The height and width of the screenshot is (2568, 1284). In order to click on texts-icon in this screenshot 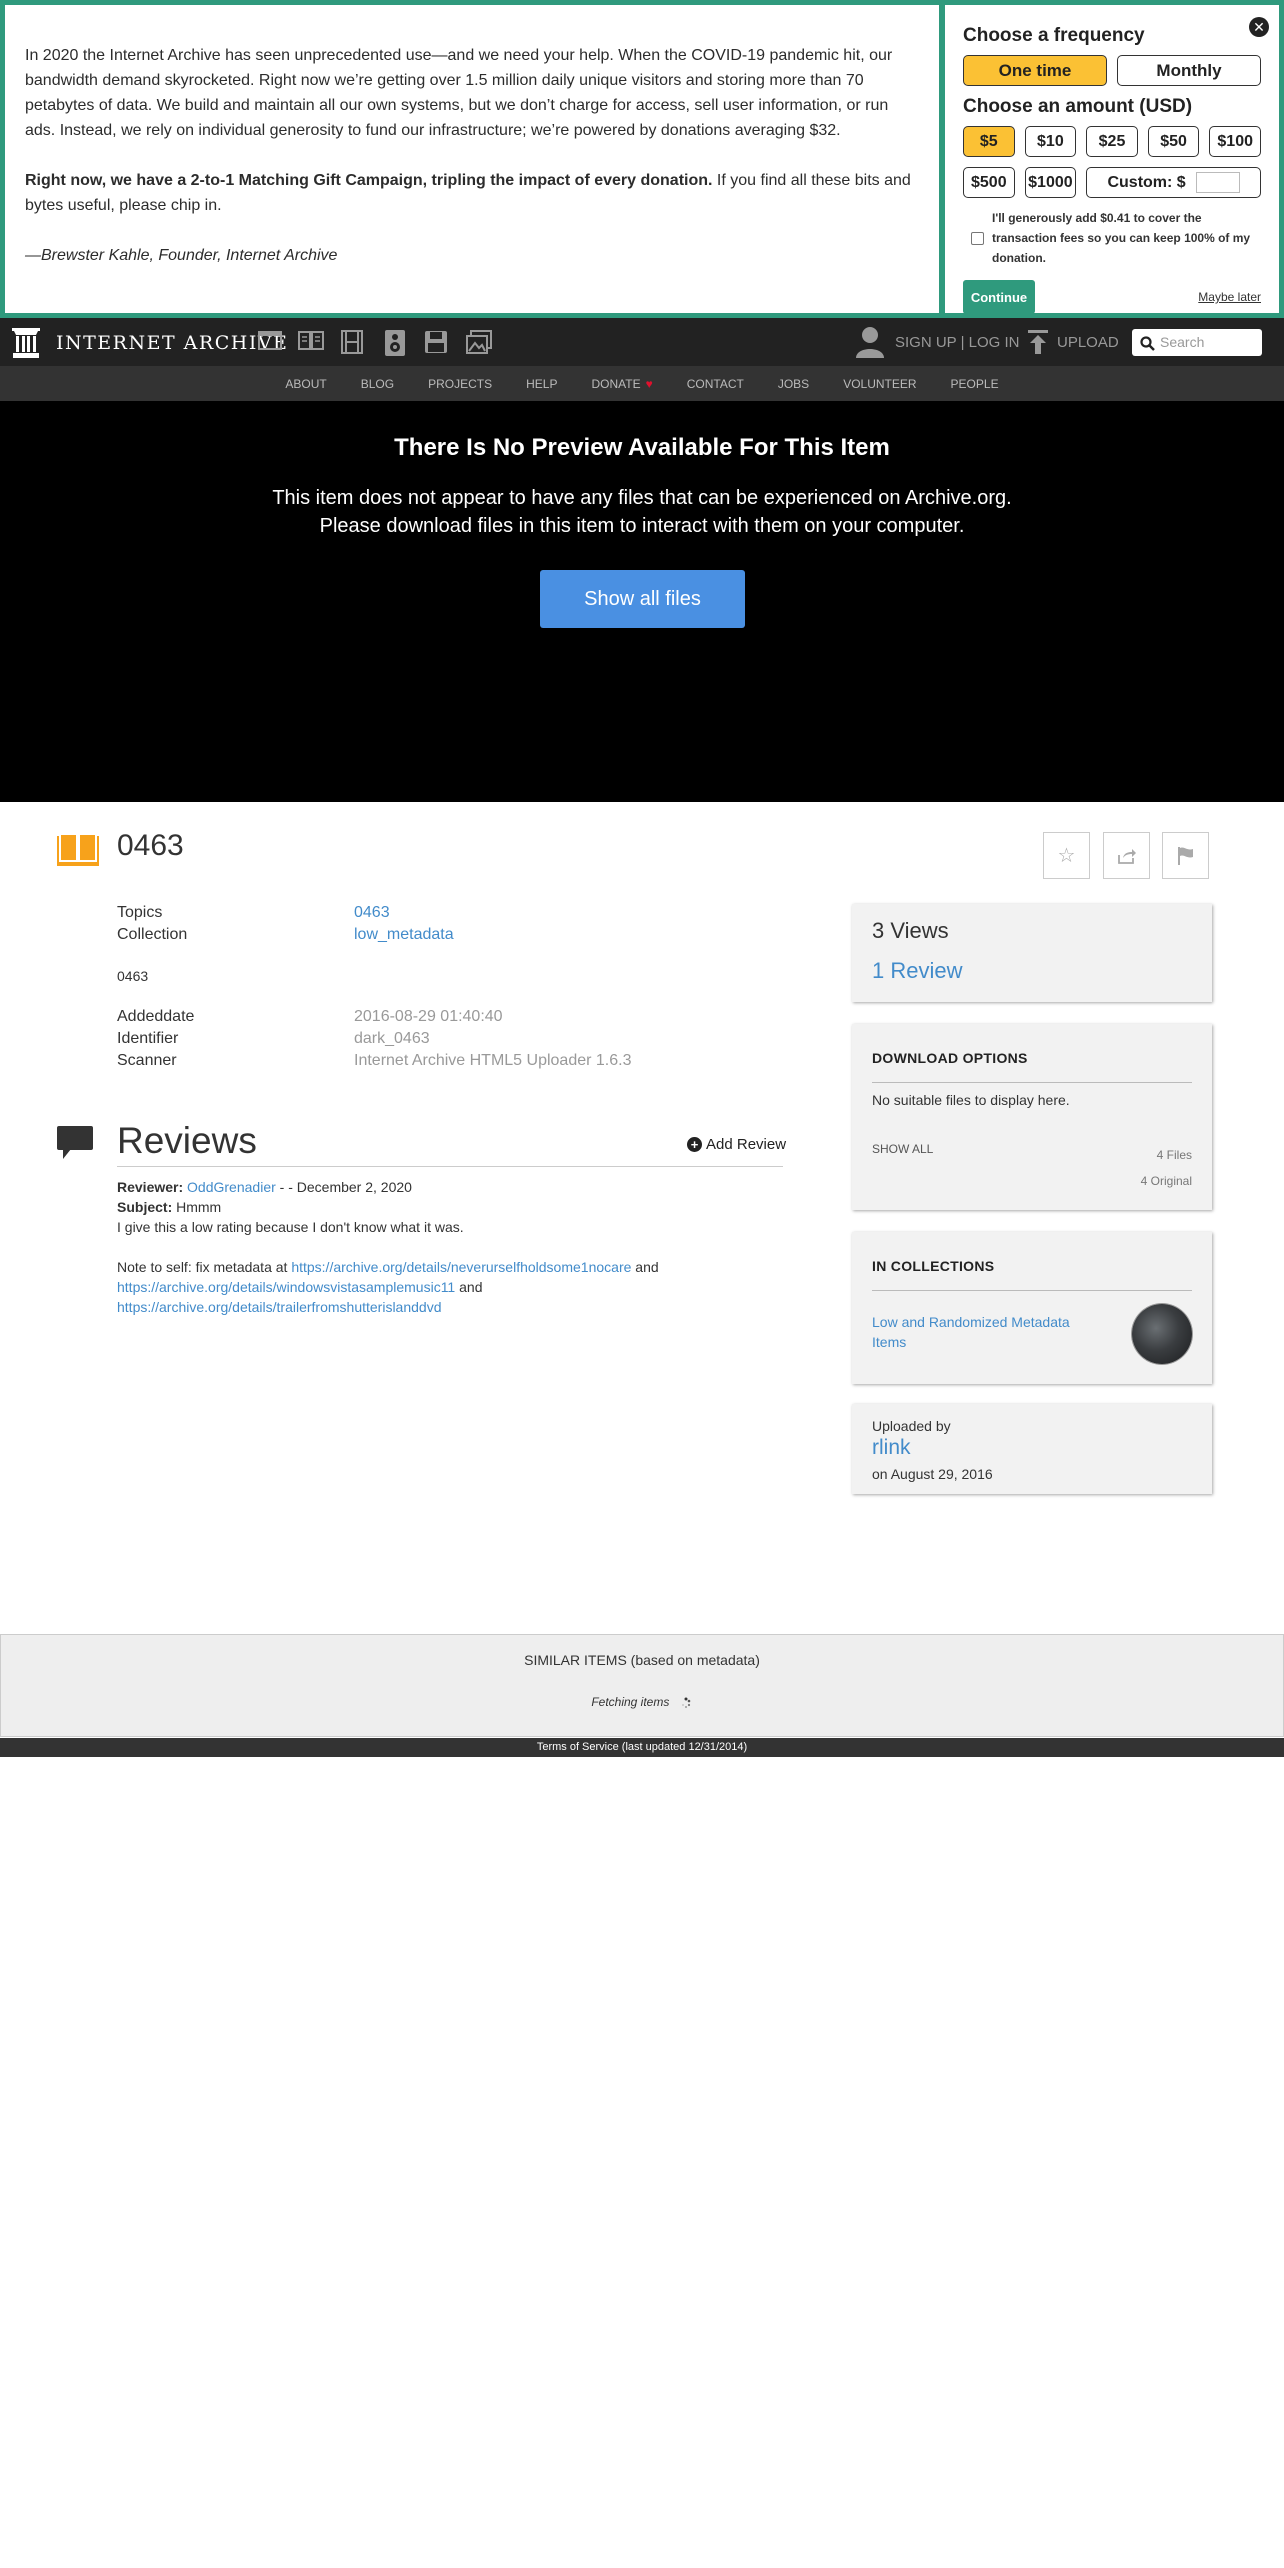, I will do `click(311, 341)`.